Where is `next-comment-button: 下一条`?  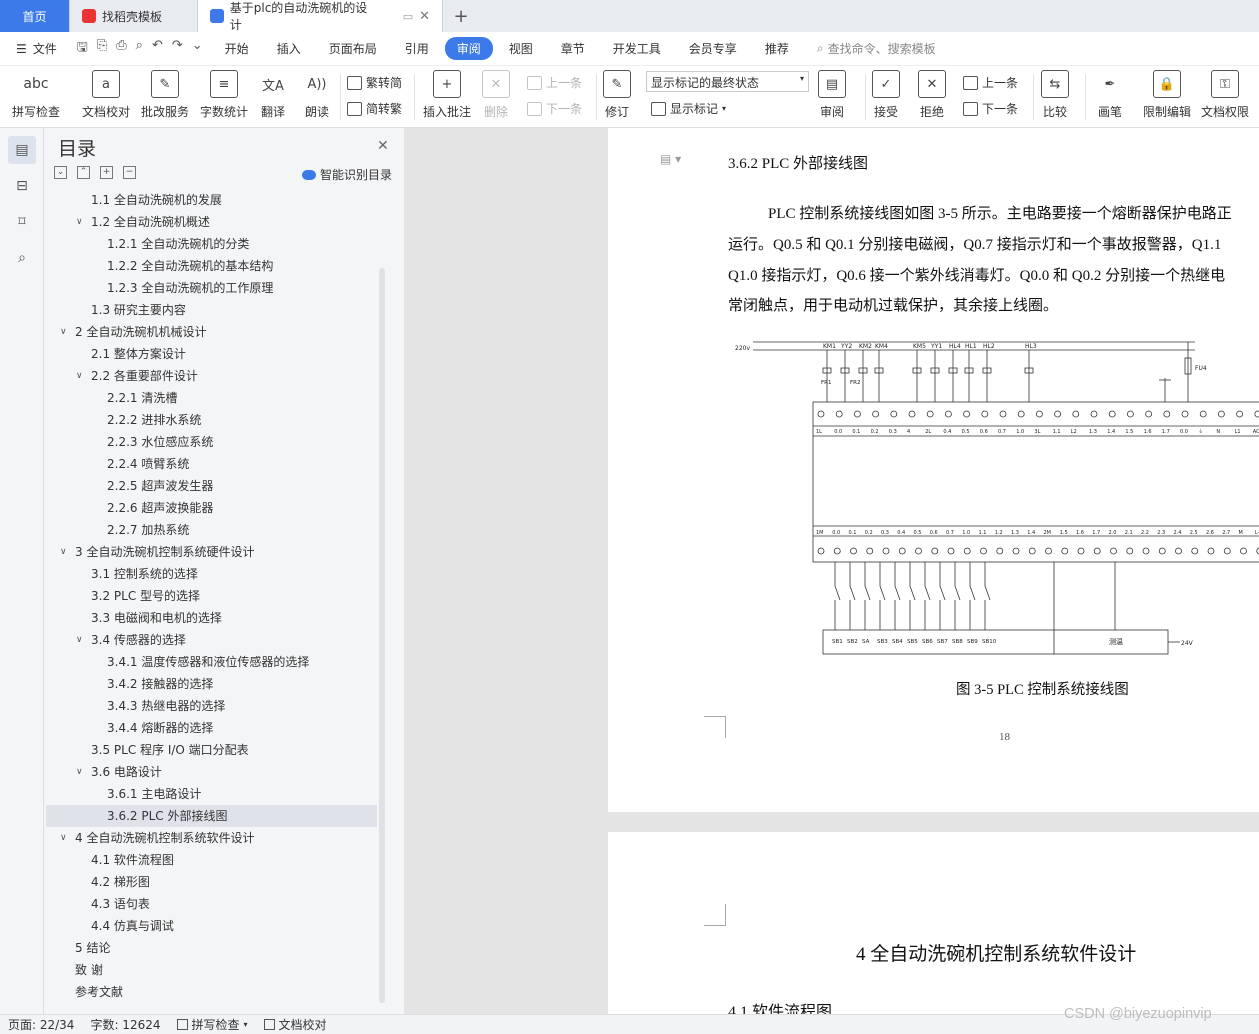 next-comment-button: 下一条 is located at coordinates (554, 108).